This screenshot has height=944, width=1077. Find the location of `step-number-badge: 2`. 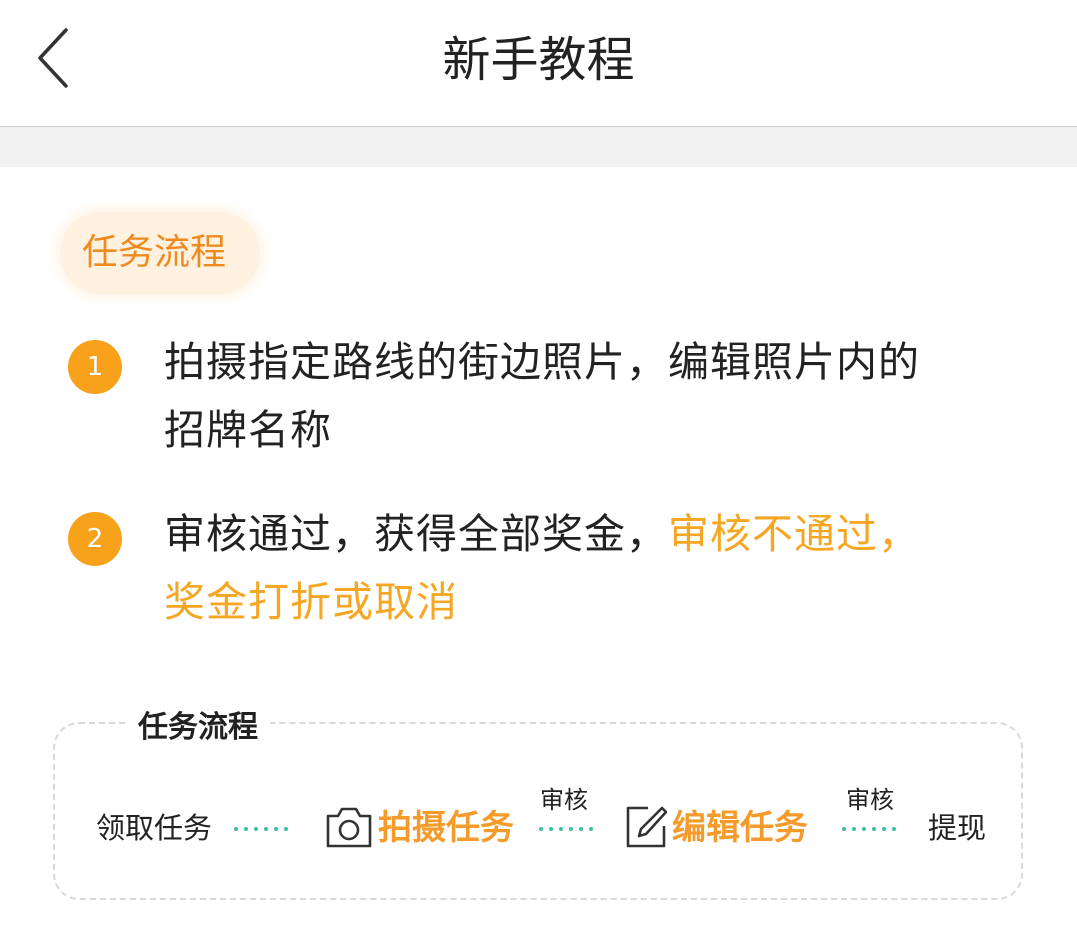

step-number-badge: 2 is located at coordinates (95, 539).